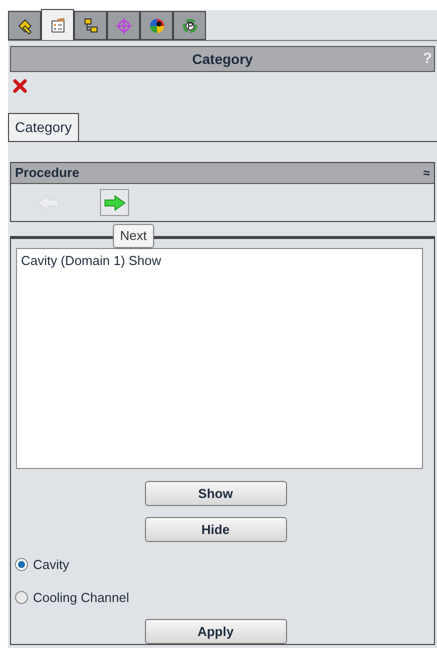 This screenshot has height=648, width=437. I want to click on block-icon, so click(25, 25).